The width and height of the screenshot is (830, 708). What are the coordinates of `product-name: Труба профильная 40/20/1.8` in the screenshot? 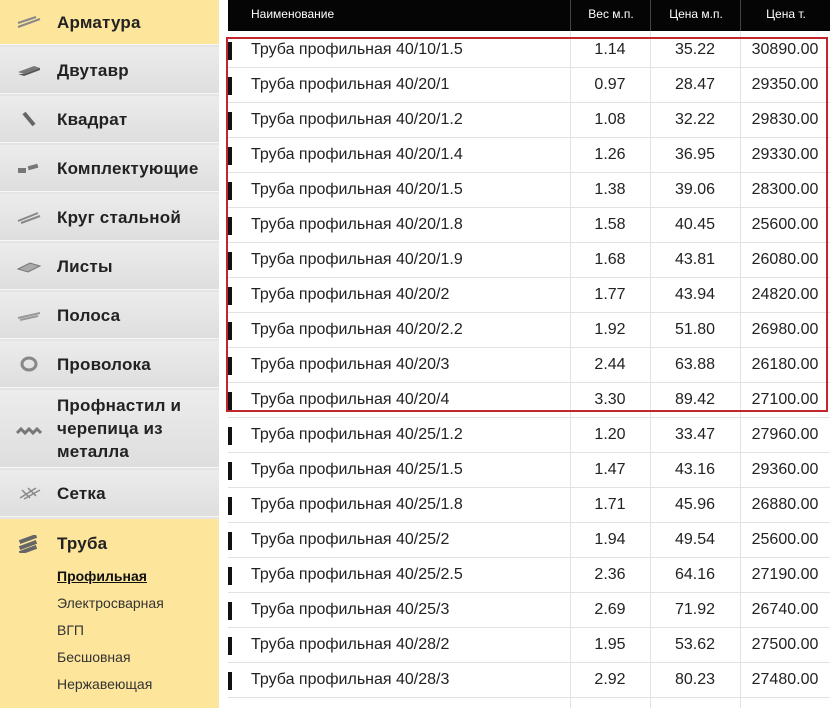 It's located at (357, 224).